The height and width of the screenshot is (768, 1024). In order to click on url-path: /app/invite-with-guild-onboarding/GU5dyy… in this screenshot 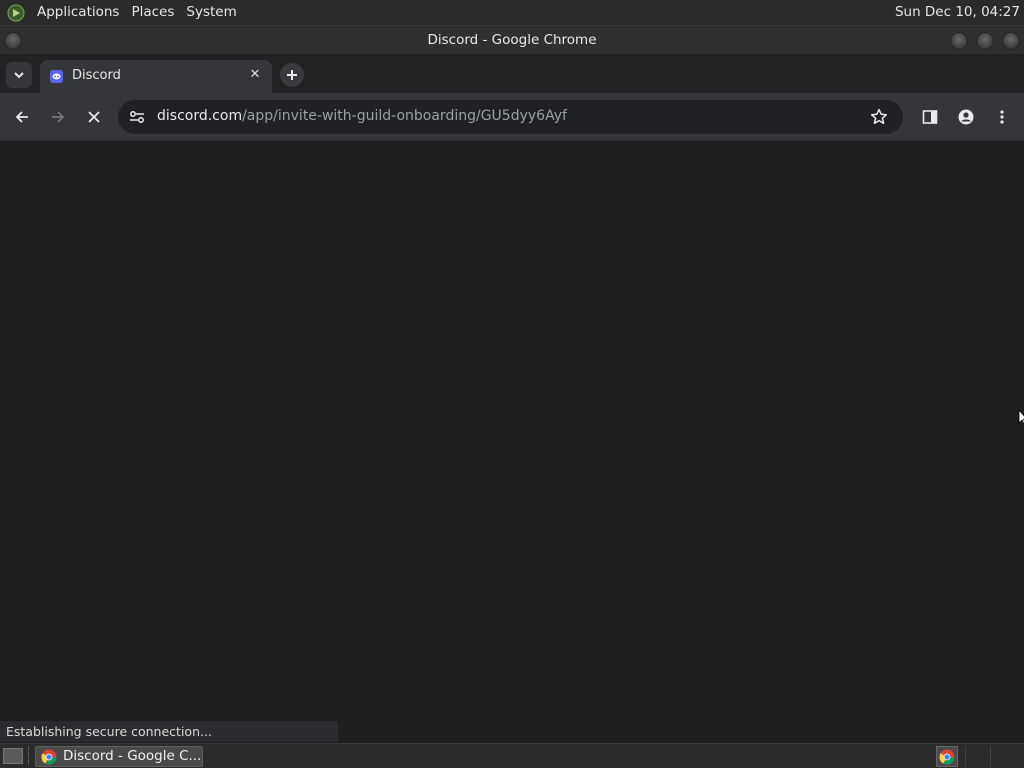, I will do `click(404, 116)`.